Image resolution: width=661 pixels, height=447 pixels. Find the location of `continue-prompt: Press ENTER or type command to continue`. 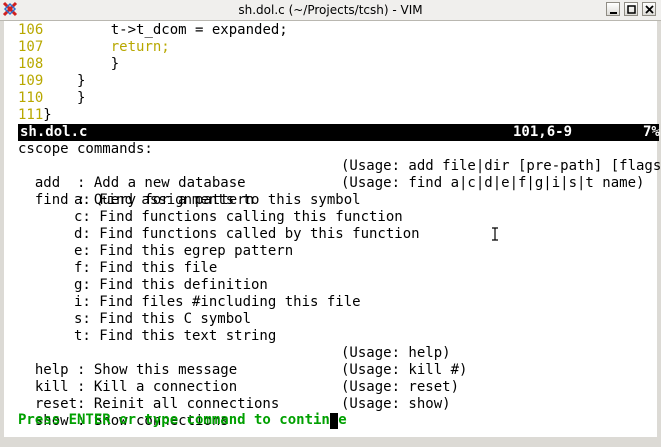

continue-prompt: Press ENTER or type command to continue is located at coordinates (182, 420).